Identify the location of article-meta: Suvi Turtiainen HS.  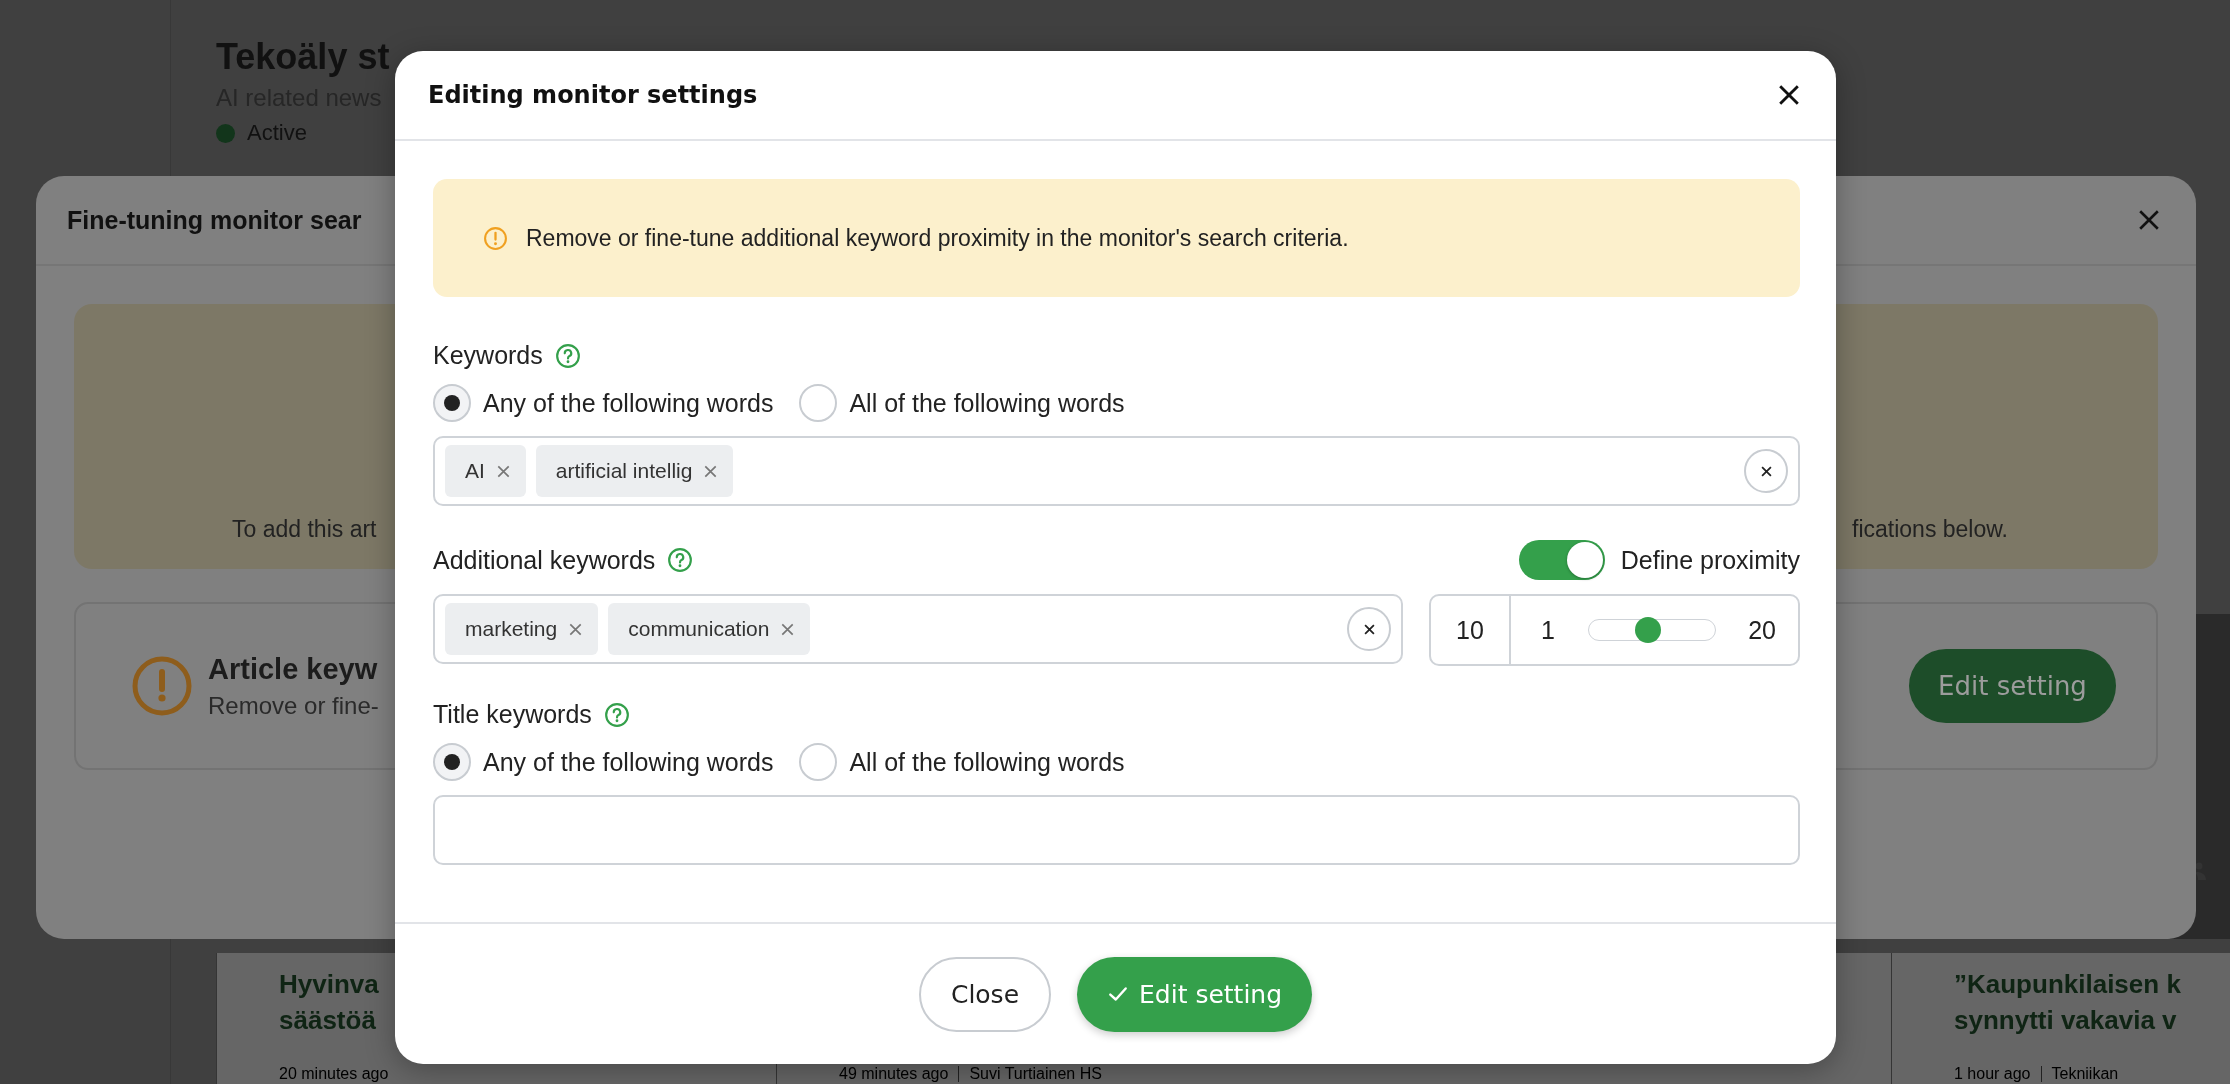
(1035, 1073).